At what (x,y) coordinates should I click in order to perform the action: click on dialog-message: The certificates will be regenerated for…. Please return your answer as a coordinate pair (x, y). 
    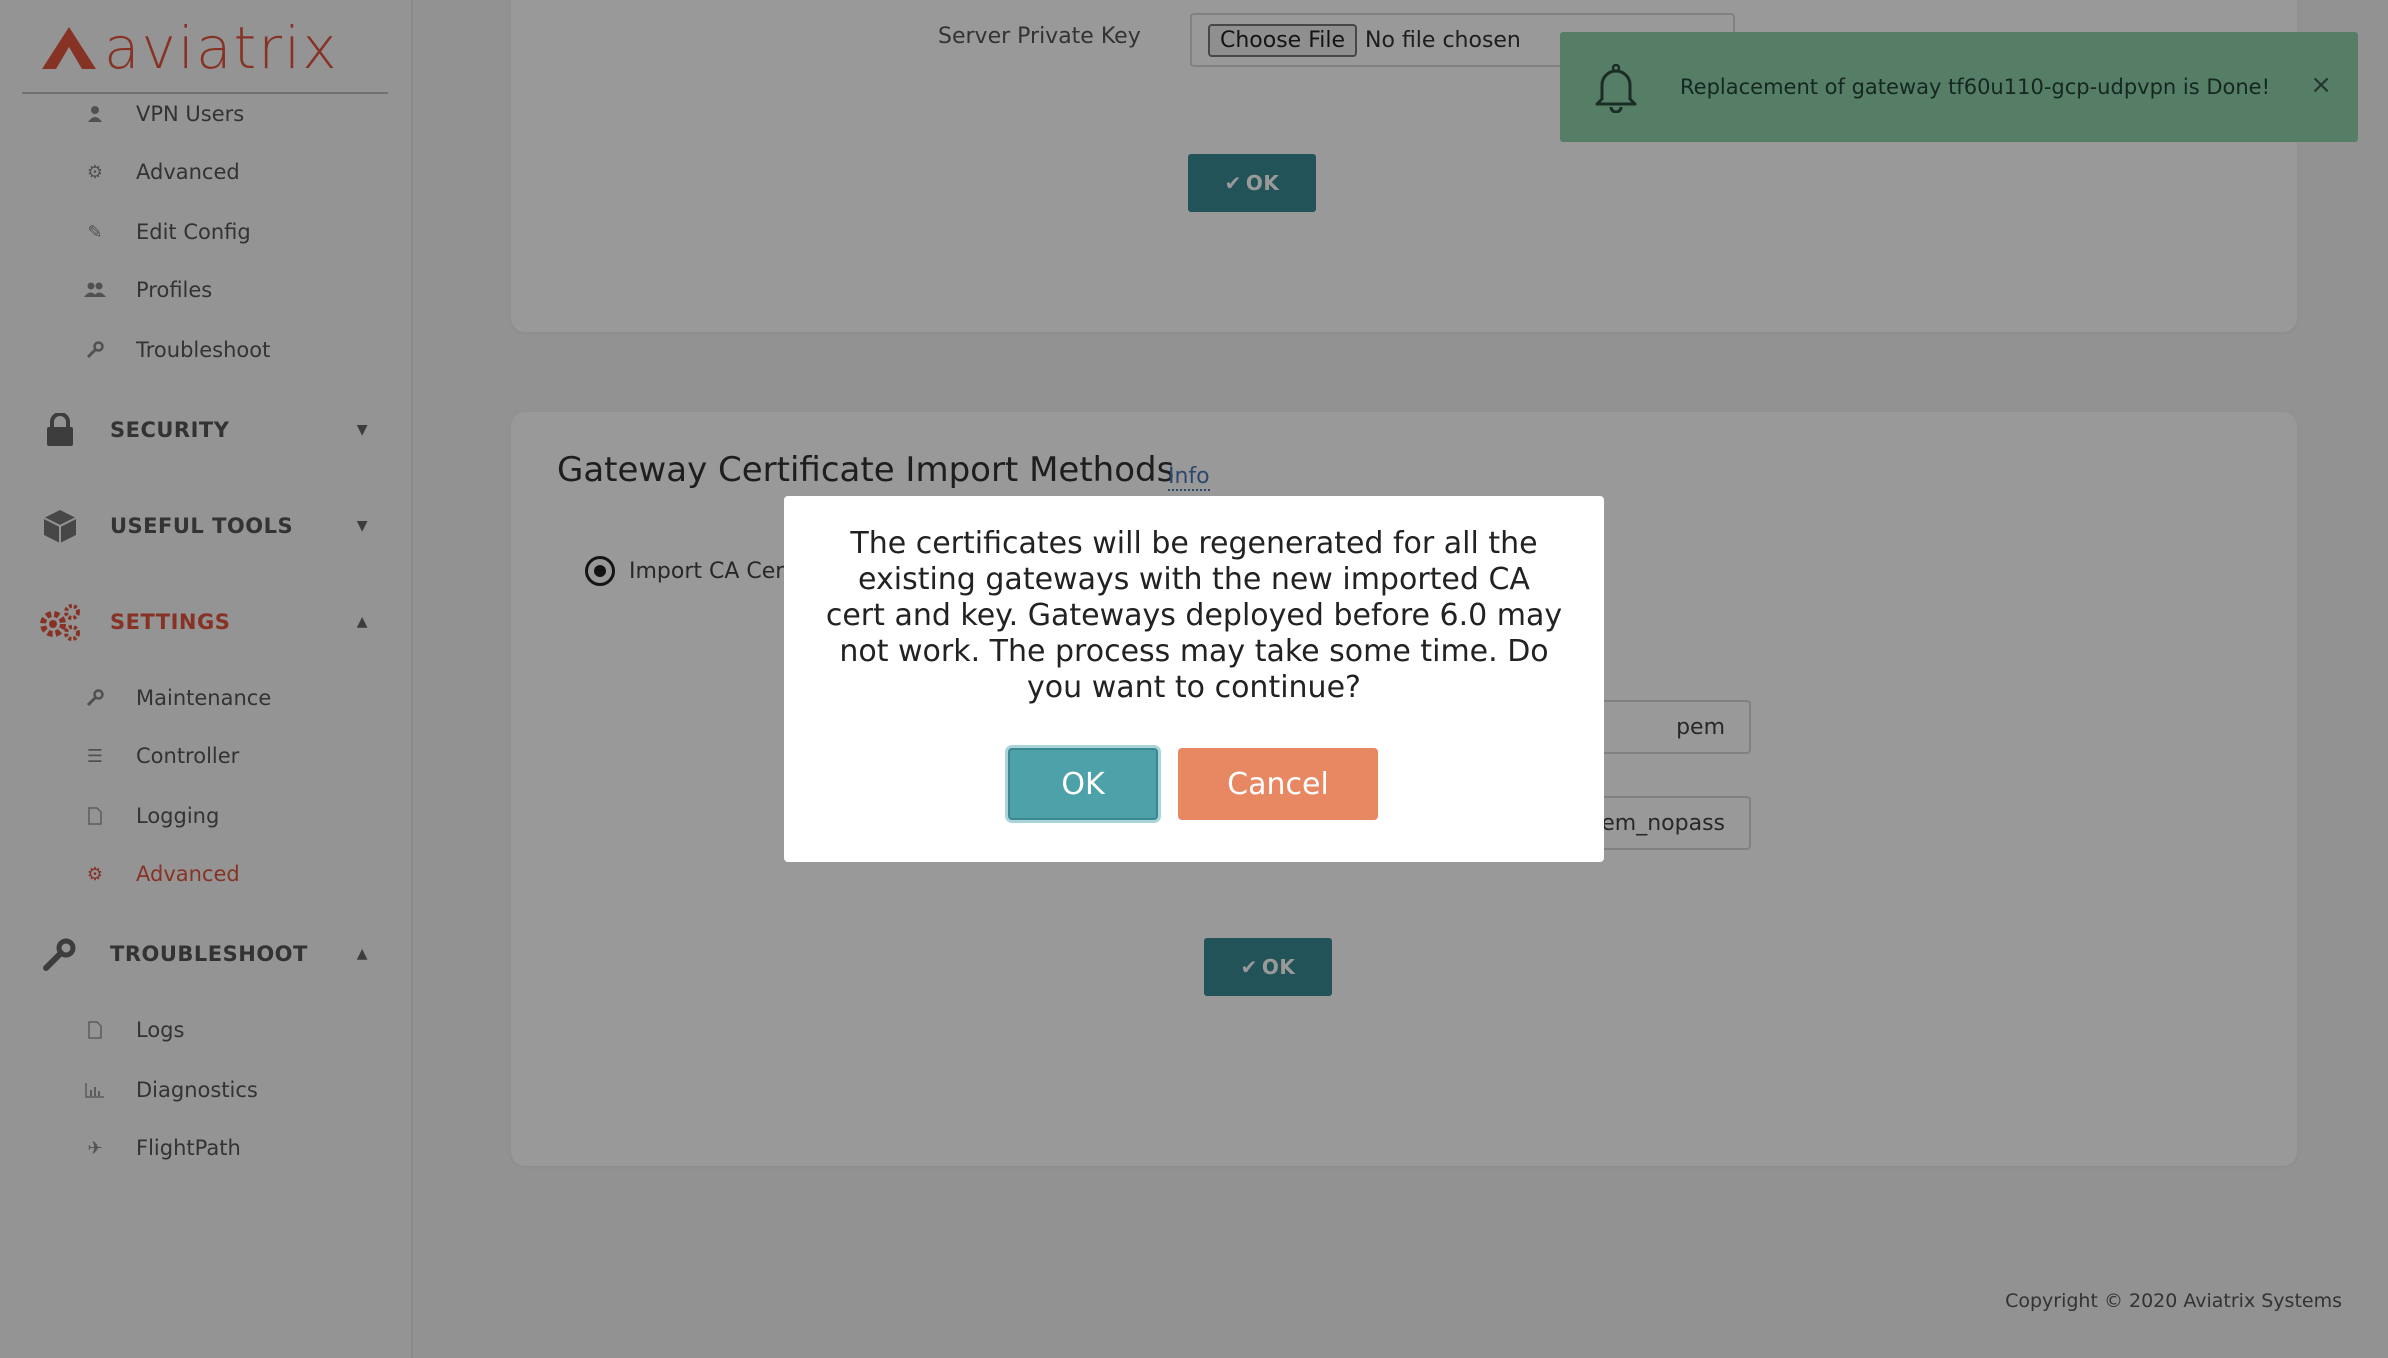
    Looking at the image, I should click on (1194, 615).